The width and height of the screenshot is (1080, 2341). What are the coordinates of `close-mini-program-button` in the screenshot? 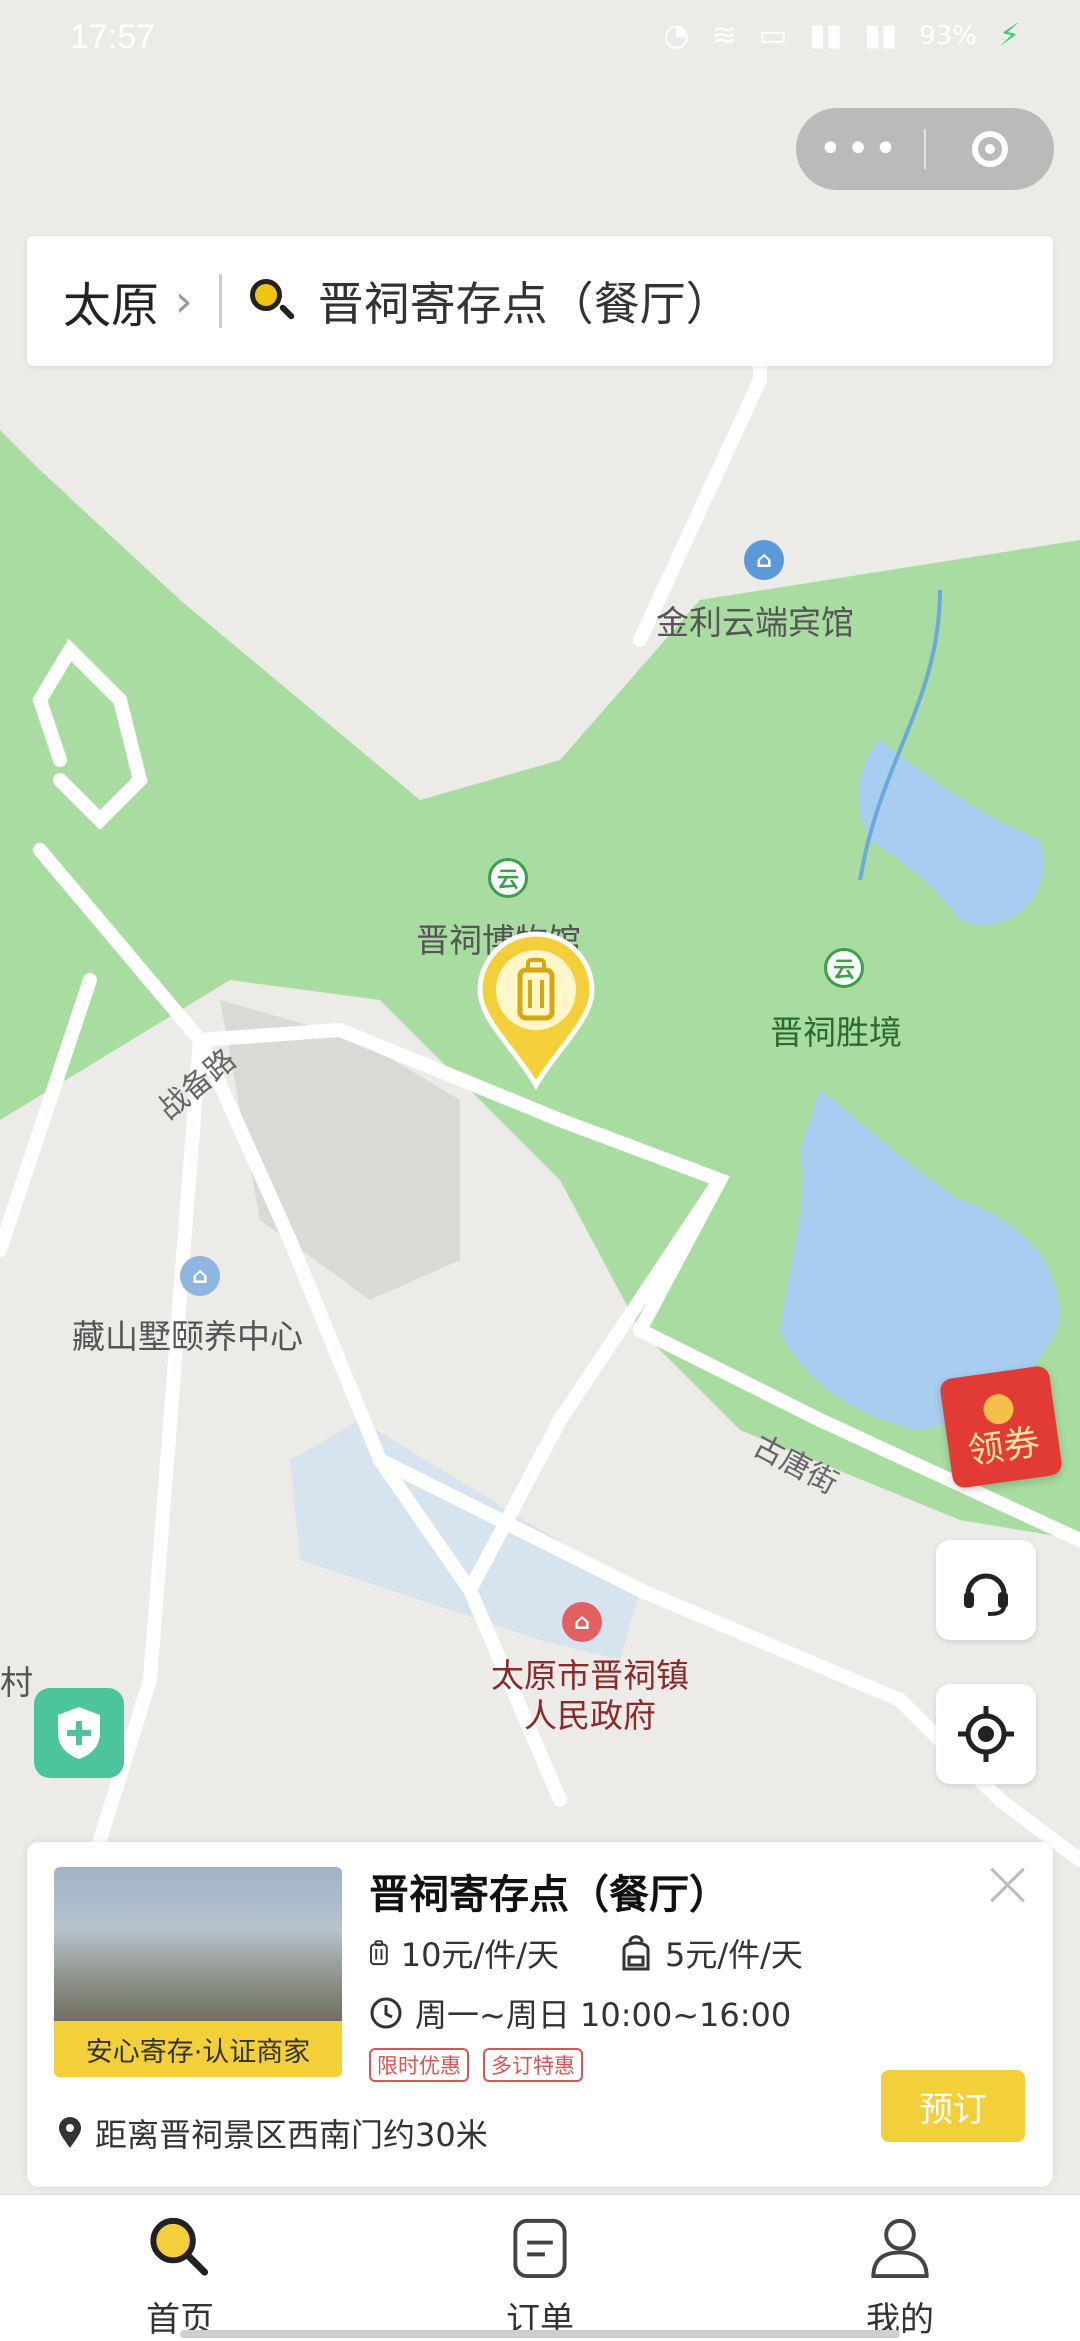 It's located at (990, 149).